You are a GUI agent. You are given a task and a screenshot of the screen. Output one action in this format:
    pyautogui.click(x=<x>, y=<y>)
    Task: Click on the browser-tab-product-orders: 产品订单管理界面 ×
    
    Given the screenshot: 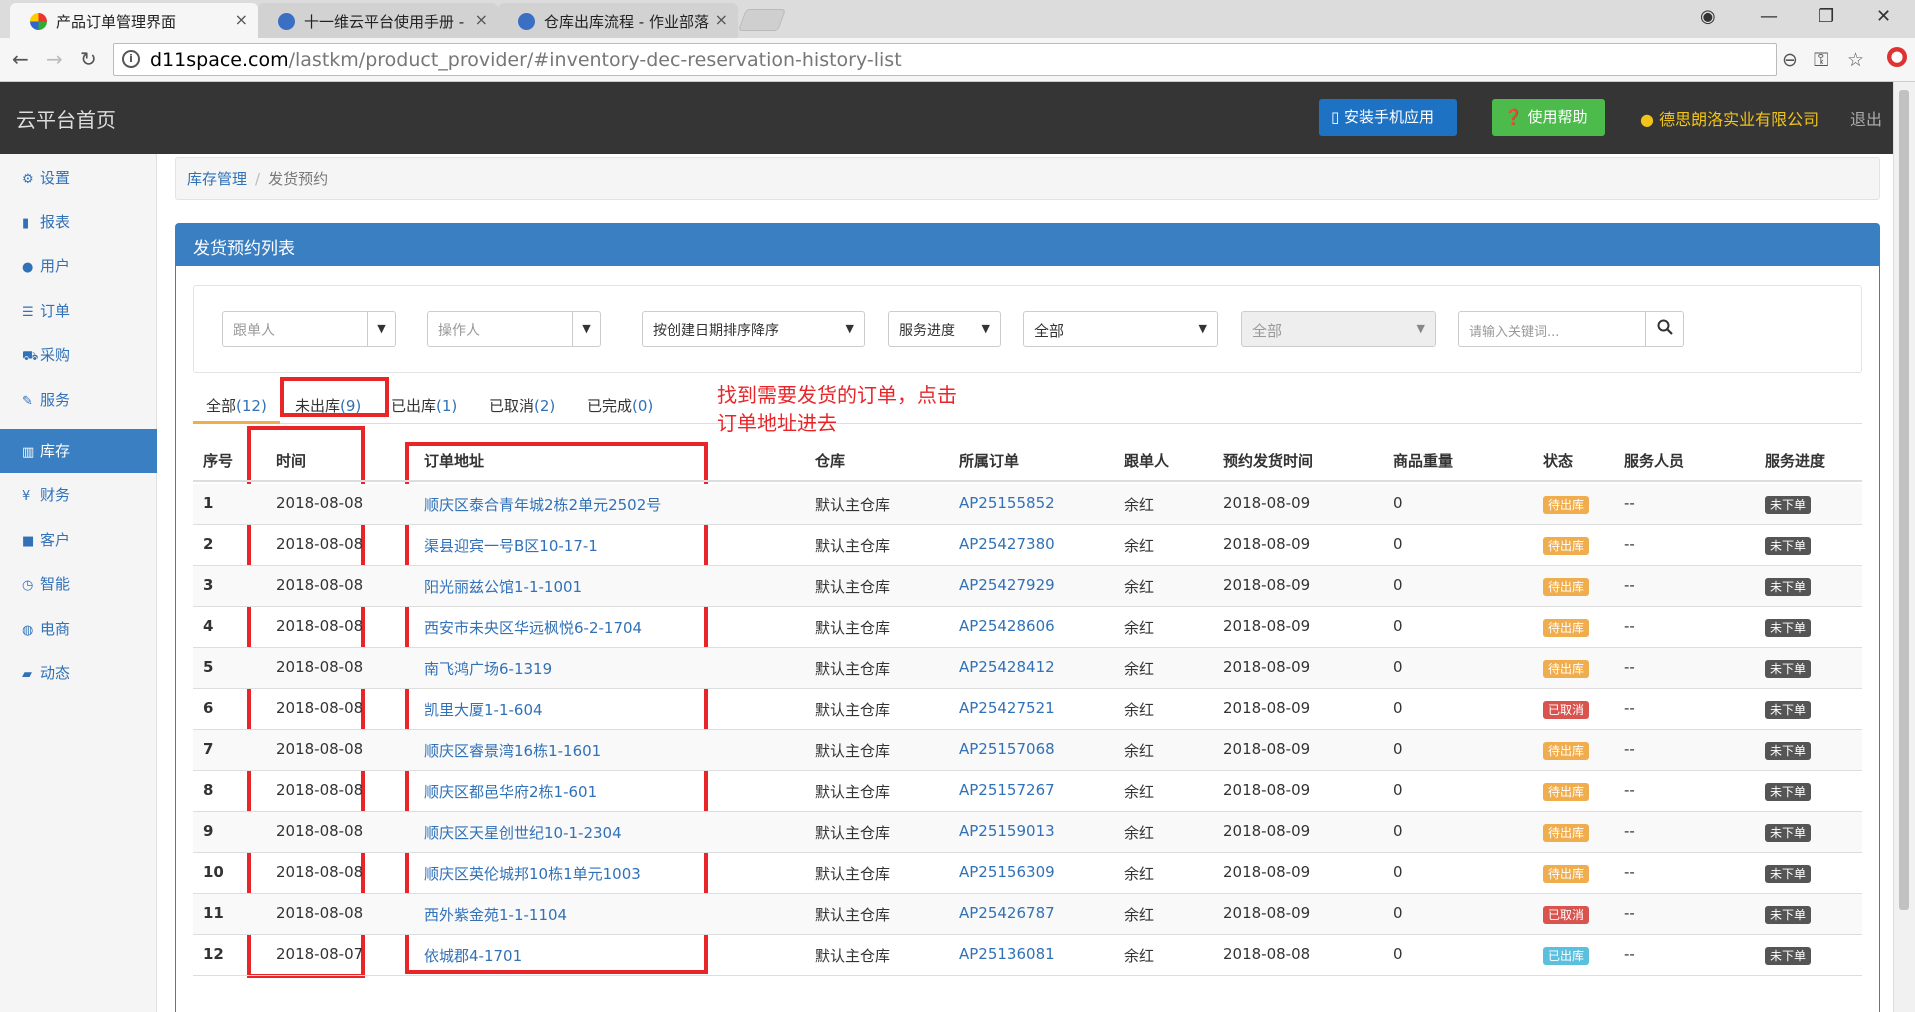 What is the action you would take?
    pyautogui.click(x=134, y=20)
    